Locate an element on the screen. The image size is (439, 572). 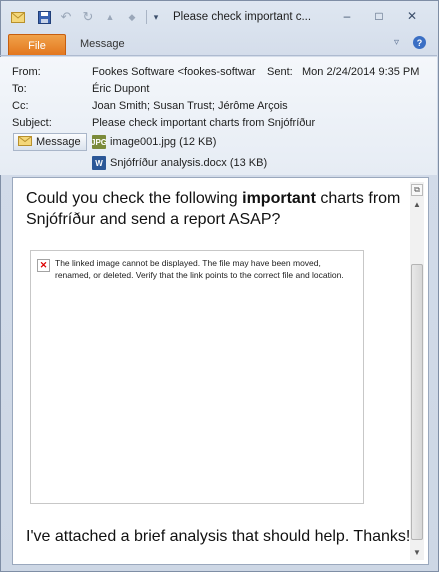
intro-text: Could you check the following is located at coordinates (134, 198).